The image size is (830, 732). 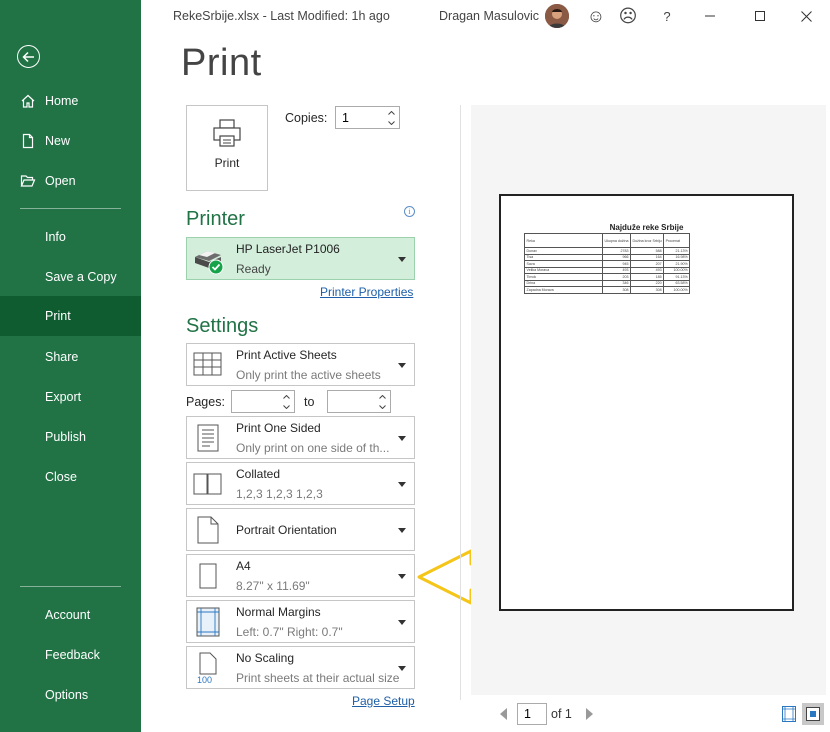 What do you see at coordinates (318, 678) in the screenshot?
I see `scaling-sub: Print sheets at their actual size` at bounding box center [318, 678].